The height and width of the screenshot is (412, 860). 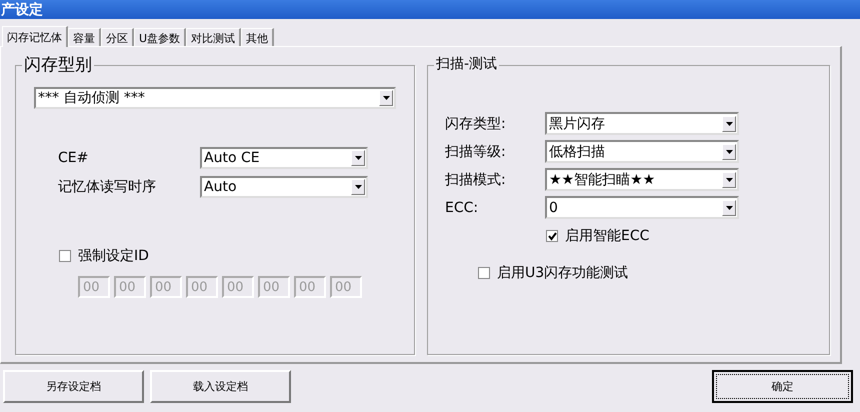 What do you see at coordinates (113, 256) in the screenshot?
I see `checkbox-label: 强制设定ID` at bounding box center [113, 256].